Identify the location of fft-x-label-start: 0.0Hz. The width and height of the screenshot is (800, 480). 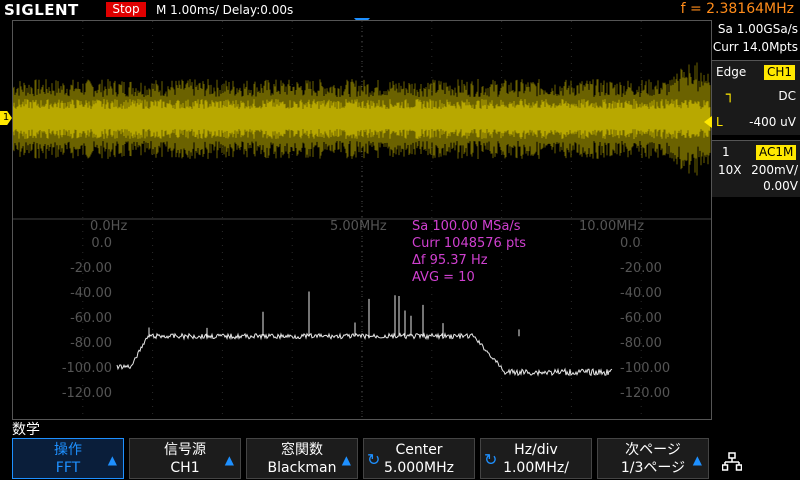
(109, 226).